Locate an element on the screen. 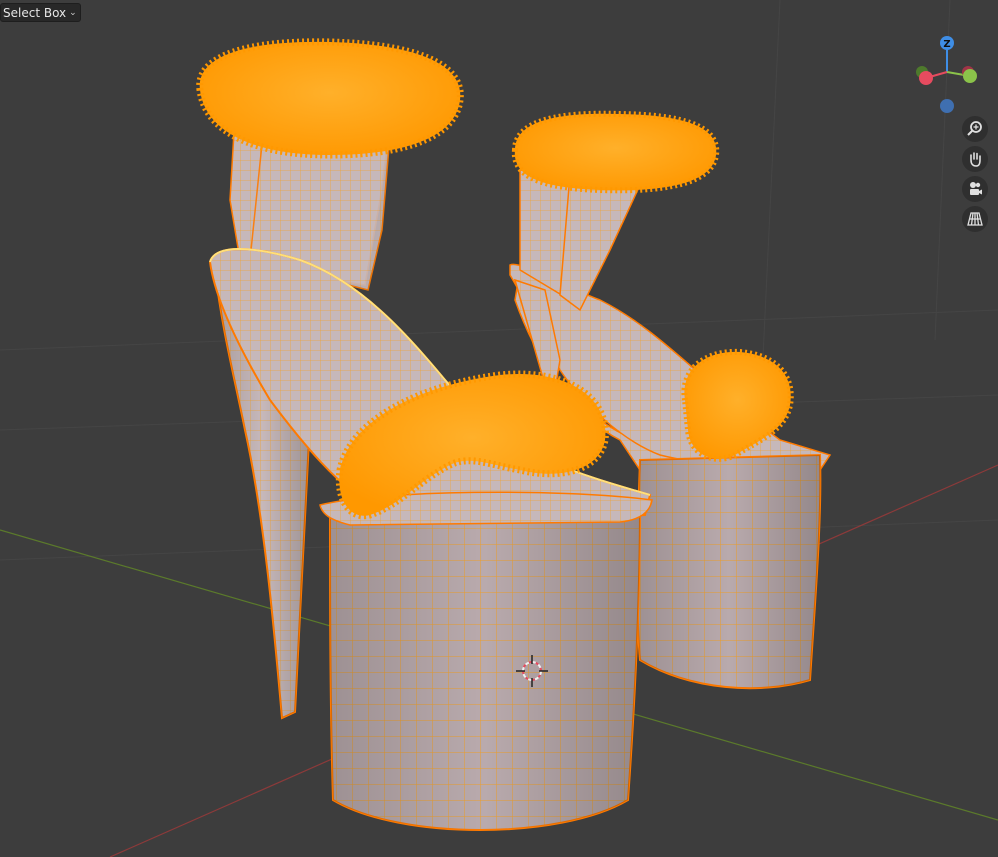 Image resolution: width=998 pixels, height=857 pixels. camera-view-button is located at coordinates (975, 189).